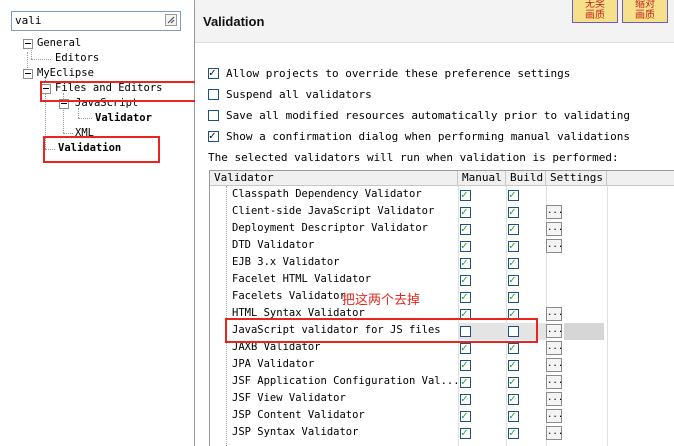  I want to click on row-selection-background, so click(584, 331).